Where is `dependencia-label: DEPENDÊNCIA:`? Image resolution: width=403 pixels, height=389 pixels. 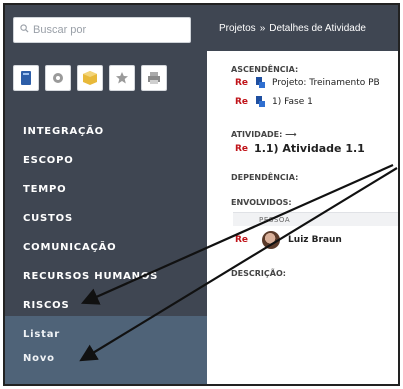 dependencia-label: DEPENDÊNCIA: is located at coordinates (265, 177).